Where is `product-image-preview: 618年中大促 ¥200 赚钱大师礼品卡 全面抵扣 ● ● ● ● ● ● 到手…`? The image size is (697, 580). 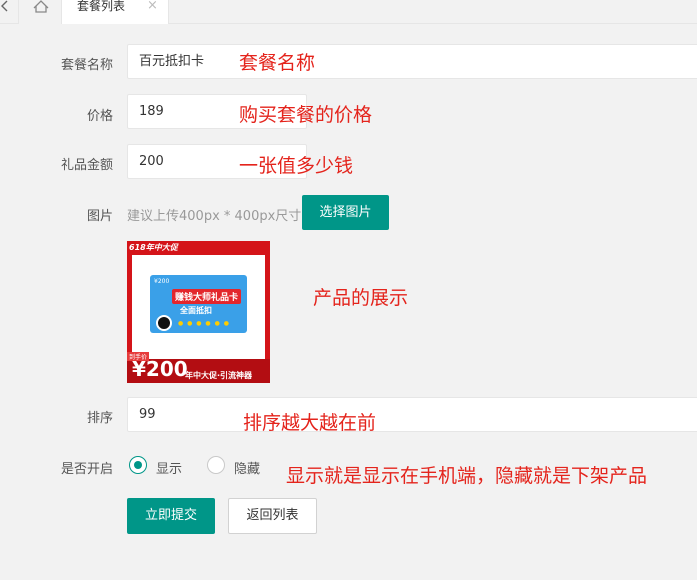 product-image-preview: 618年中大促 ¥200 赚钱大师礼品卡 全面抵扣 ● ● ● ● ● ● 到手… is located at coordinates (198, 312).